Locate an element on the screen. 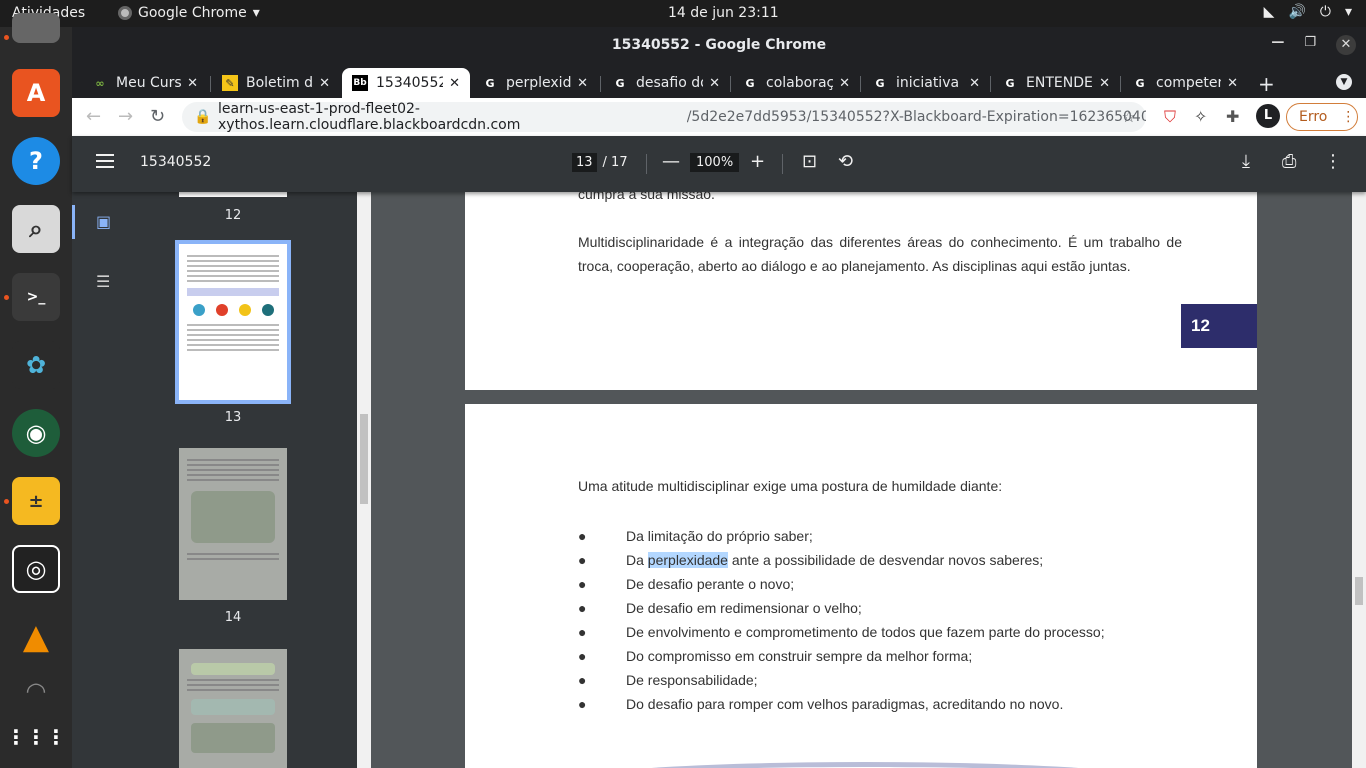  title-bar: 15340552 - Google Chrome — ❐ ✕ is located at coordinates (719, 45).